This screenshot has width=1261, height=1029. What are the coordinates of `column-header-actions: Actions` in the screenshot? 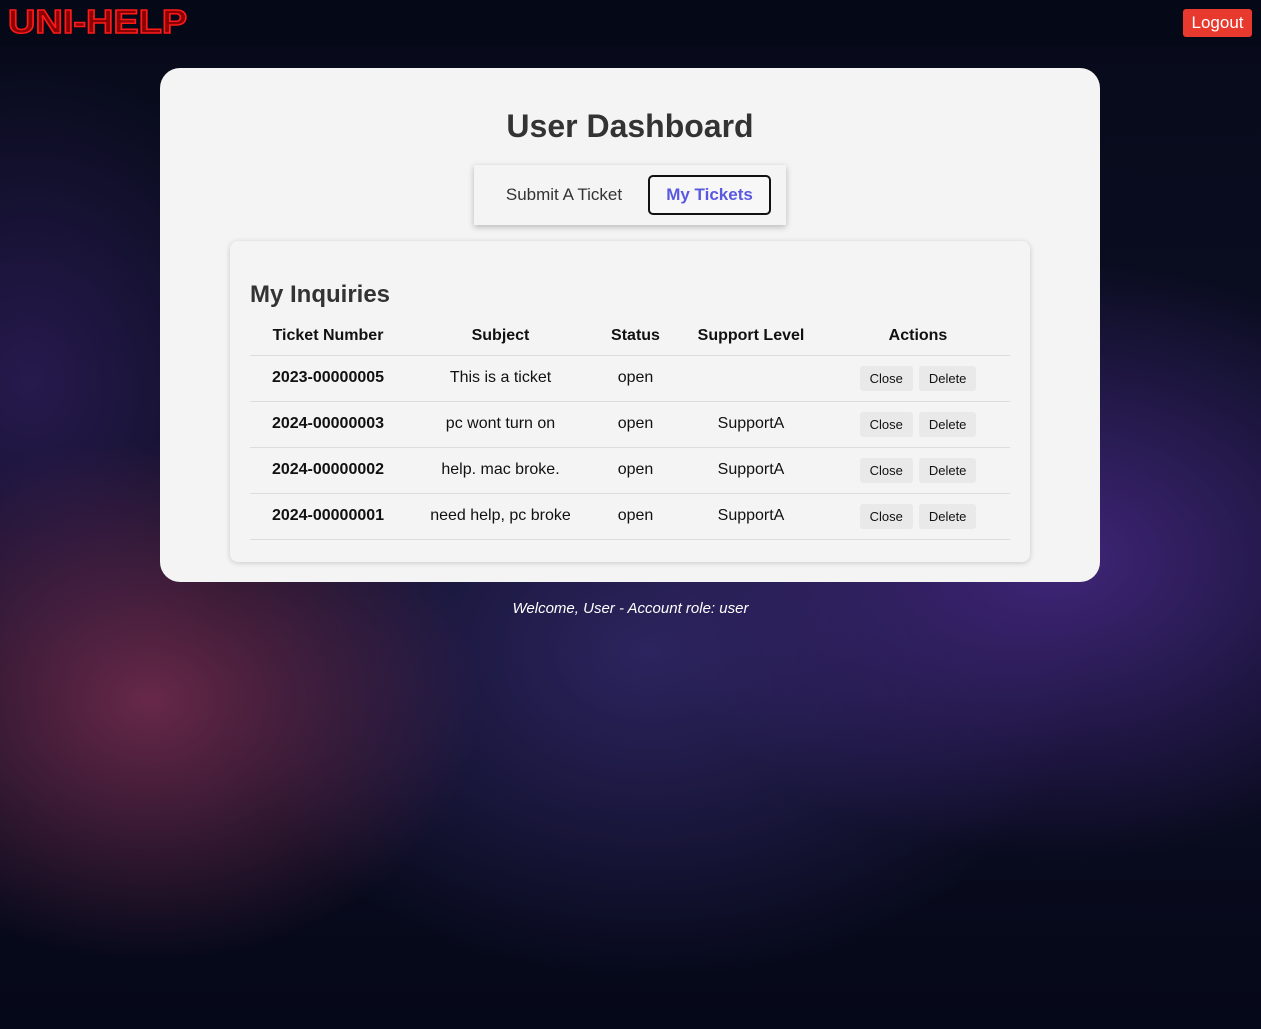 It's located at (918, 336).